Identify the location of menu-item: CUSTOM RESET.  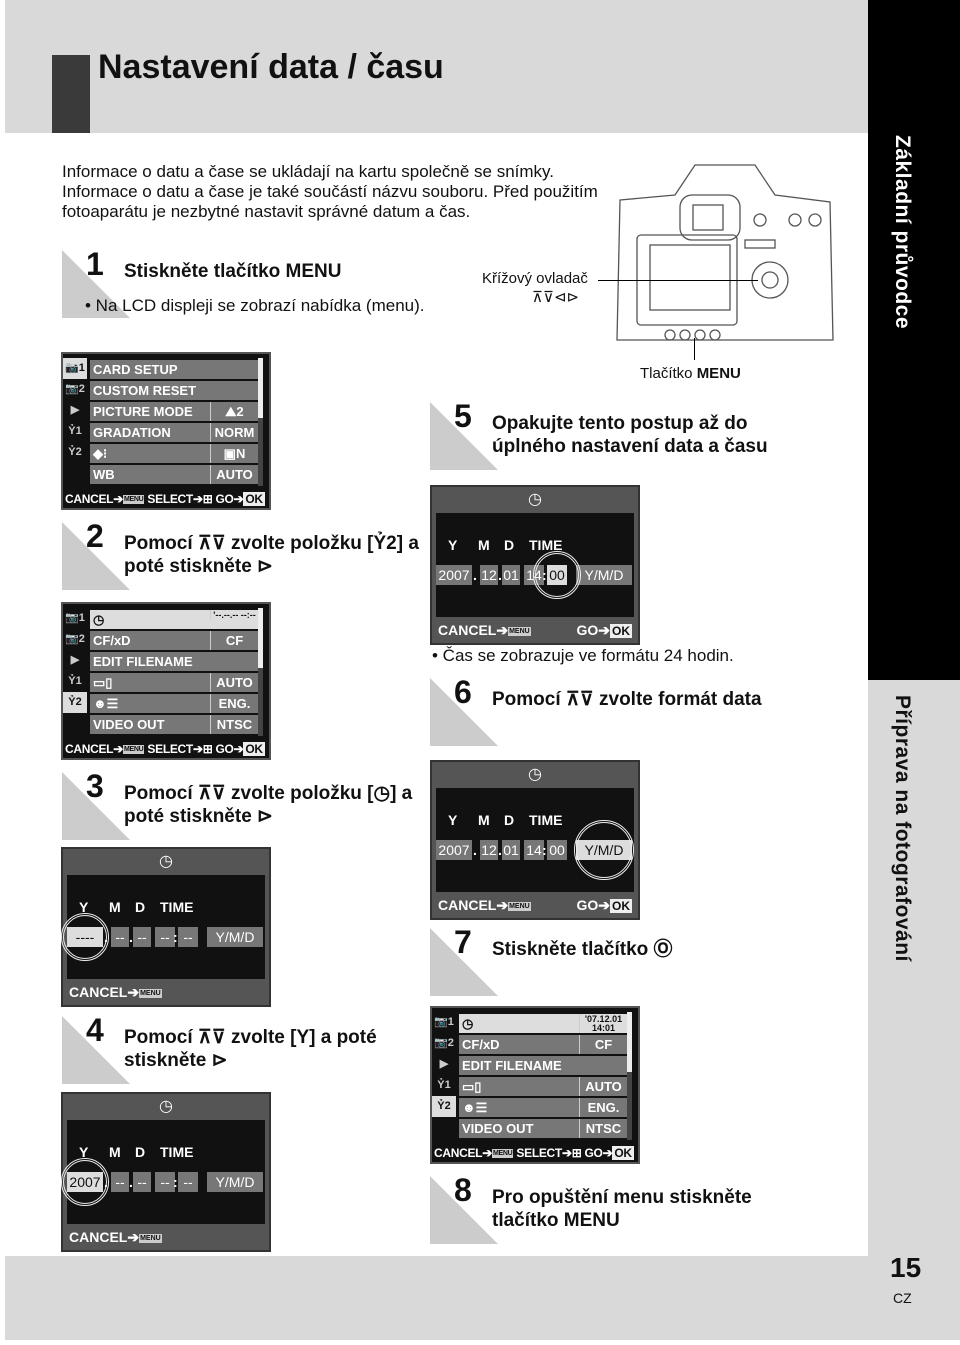
(174, 390).